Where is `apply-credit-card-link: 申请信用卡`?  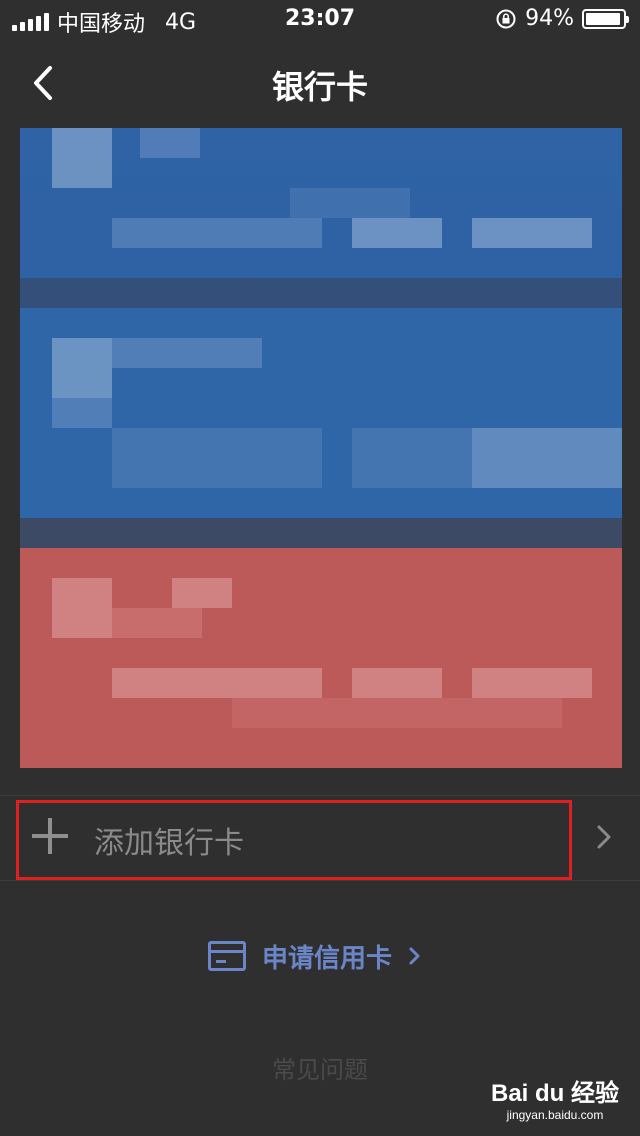
apply-credit-card-link: 申请信用卡 is located at coordinates (315, 956).